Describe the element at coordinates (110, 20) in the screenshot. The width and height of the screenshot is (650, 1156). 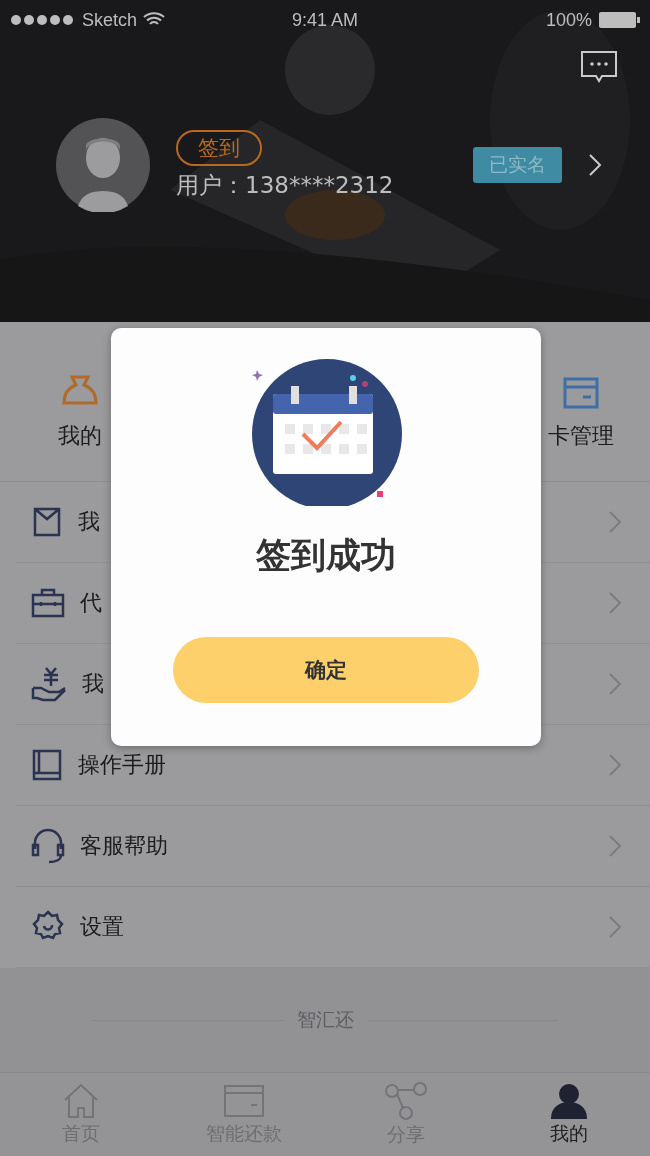
I see `carrier: Sketch` at that location.